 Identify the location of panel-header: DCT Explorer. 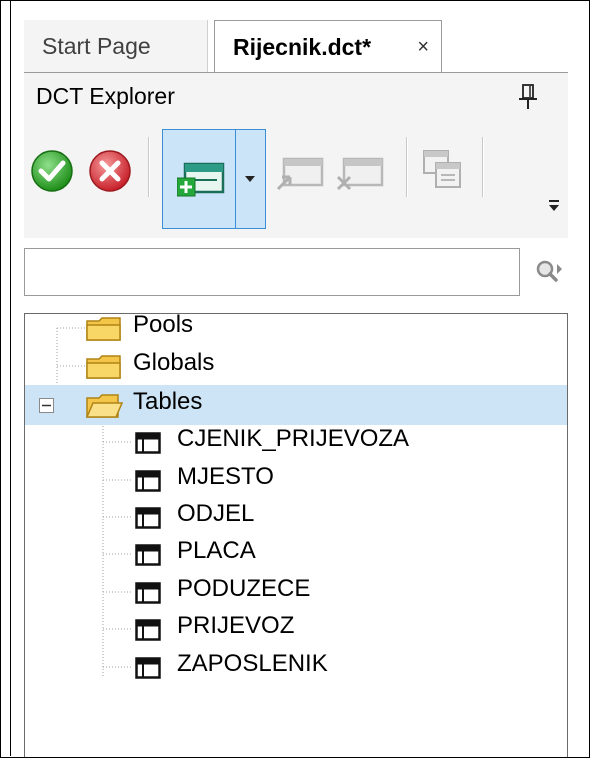
(296, 98).